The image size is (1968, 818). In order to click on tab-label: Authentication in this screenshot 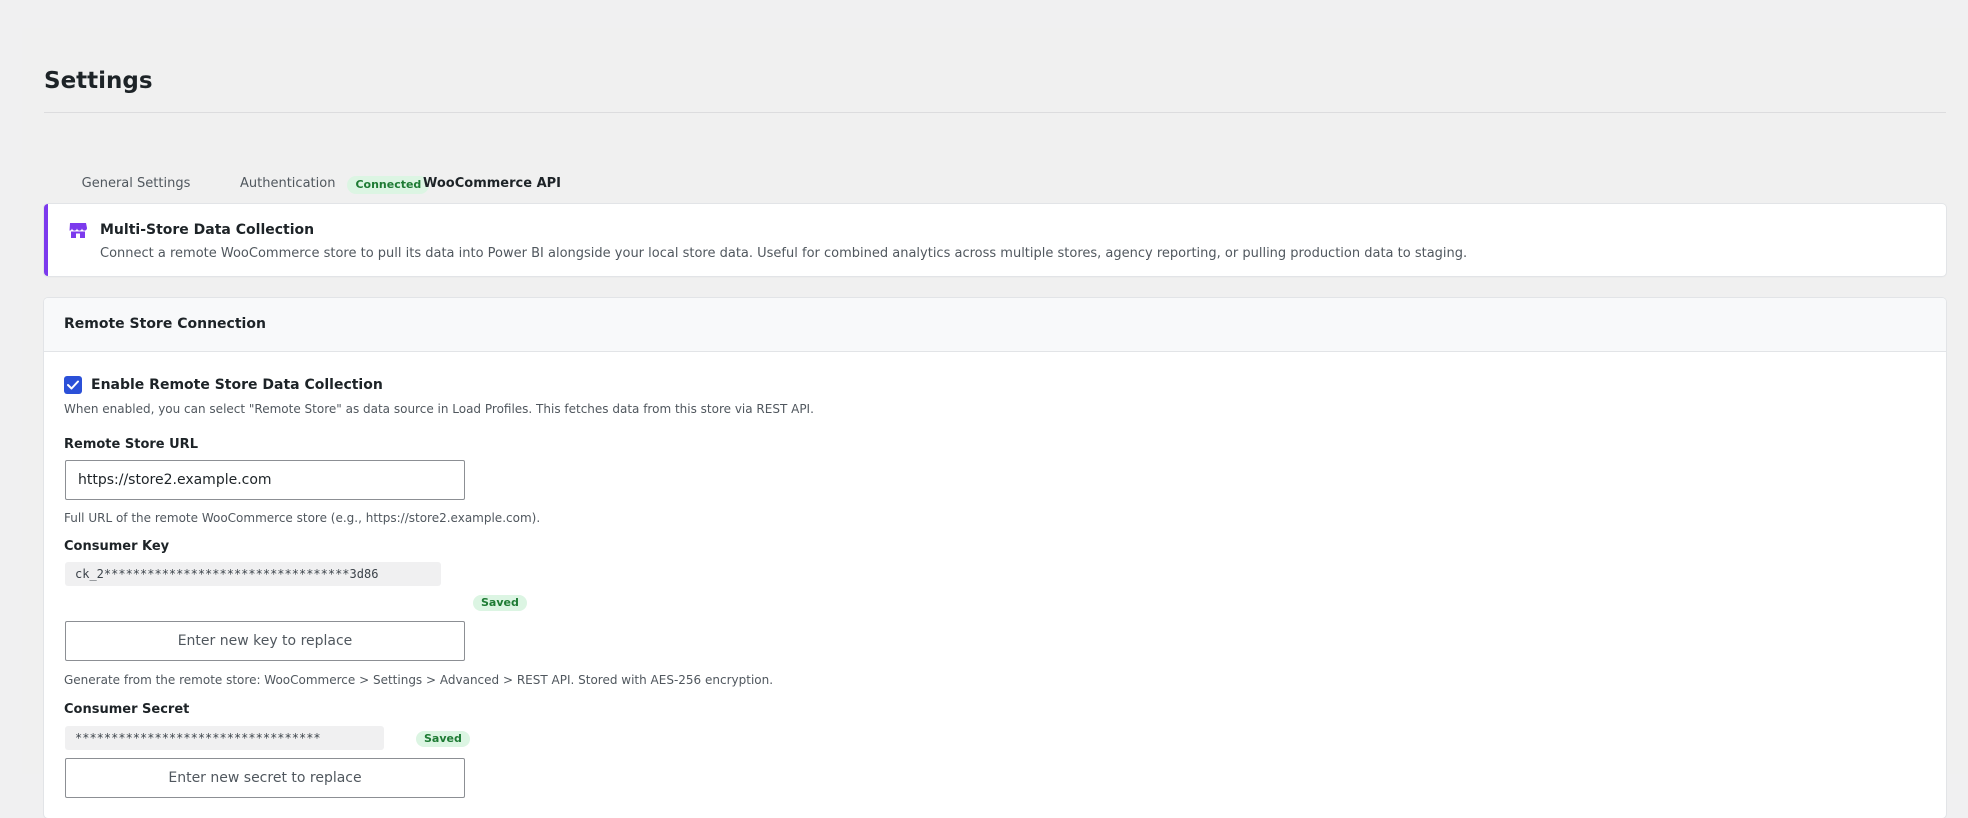, I will do `click(288, 183)`.